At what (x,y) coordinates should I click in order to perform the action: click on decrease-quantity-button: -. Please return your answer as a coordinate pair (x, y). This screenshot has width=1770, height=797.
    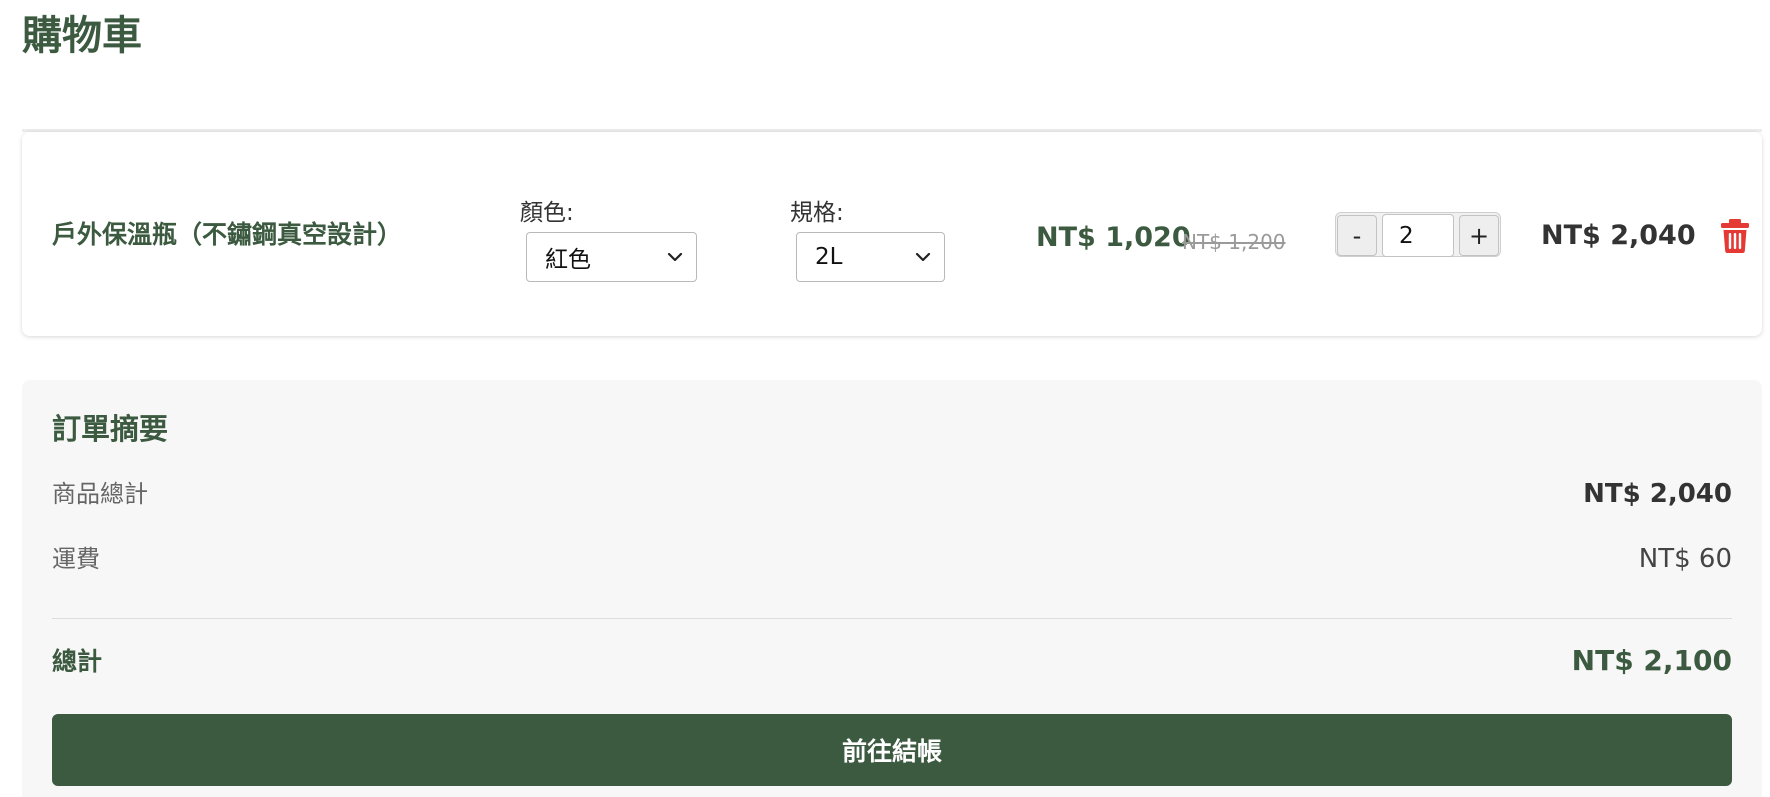
    Looking at the image, I should click on (1357, 235).